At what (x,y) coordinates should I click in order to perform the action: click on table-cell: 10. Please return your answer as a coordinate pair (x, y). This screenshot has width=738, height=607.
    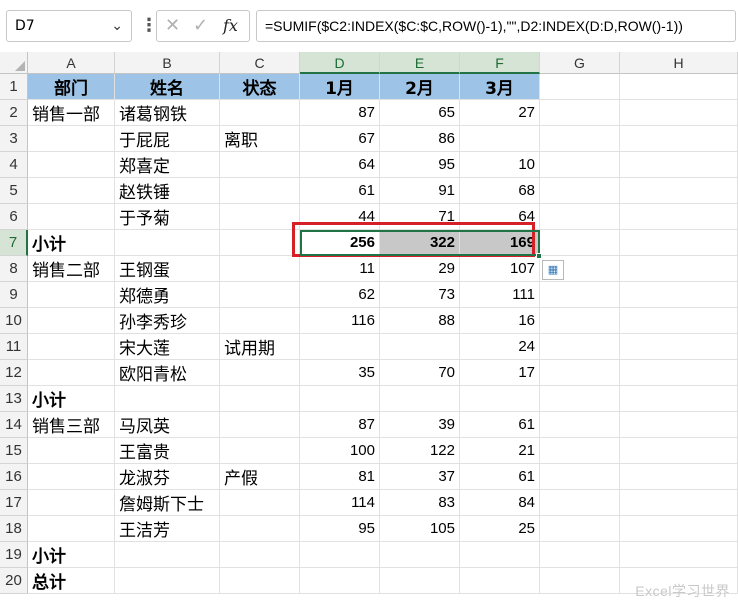
    Looking at the image, I should click on (500, 165).